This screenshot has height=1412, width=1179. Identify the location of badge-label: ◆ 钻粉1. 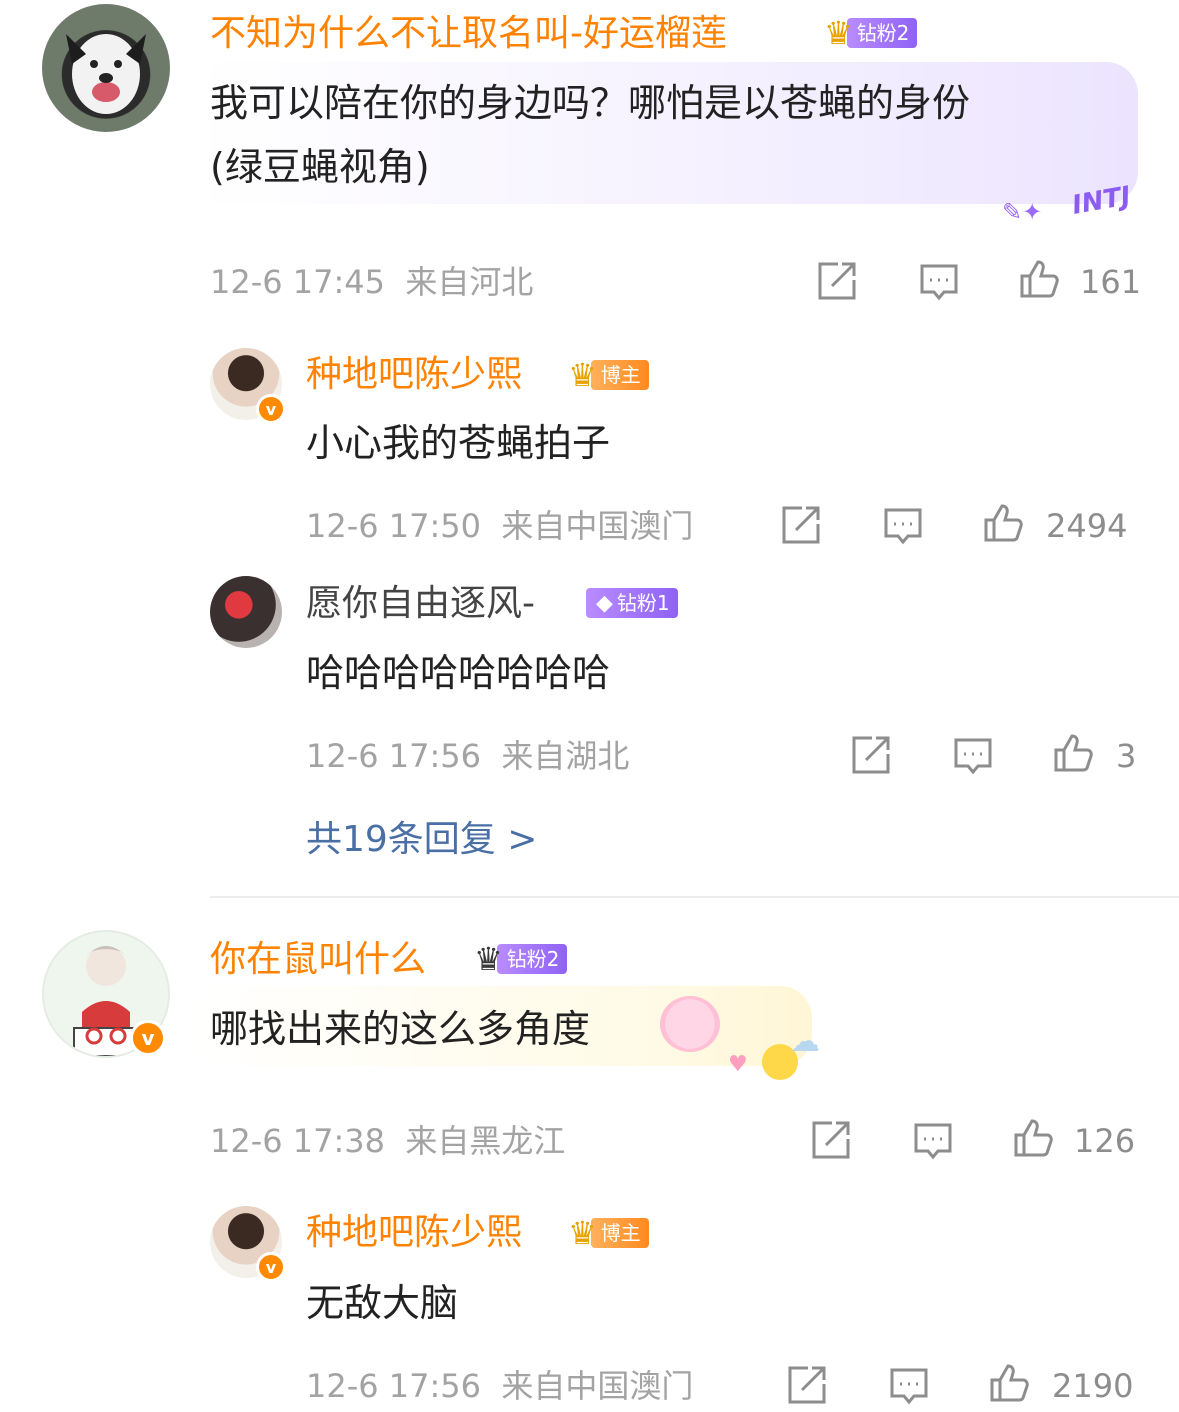
(632, 603).